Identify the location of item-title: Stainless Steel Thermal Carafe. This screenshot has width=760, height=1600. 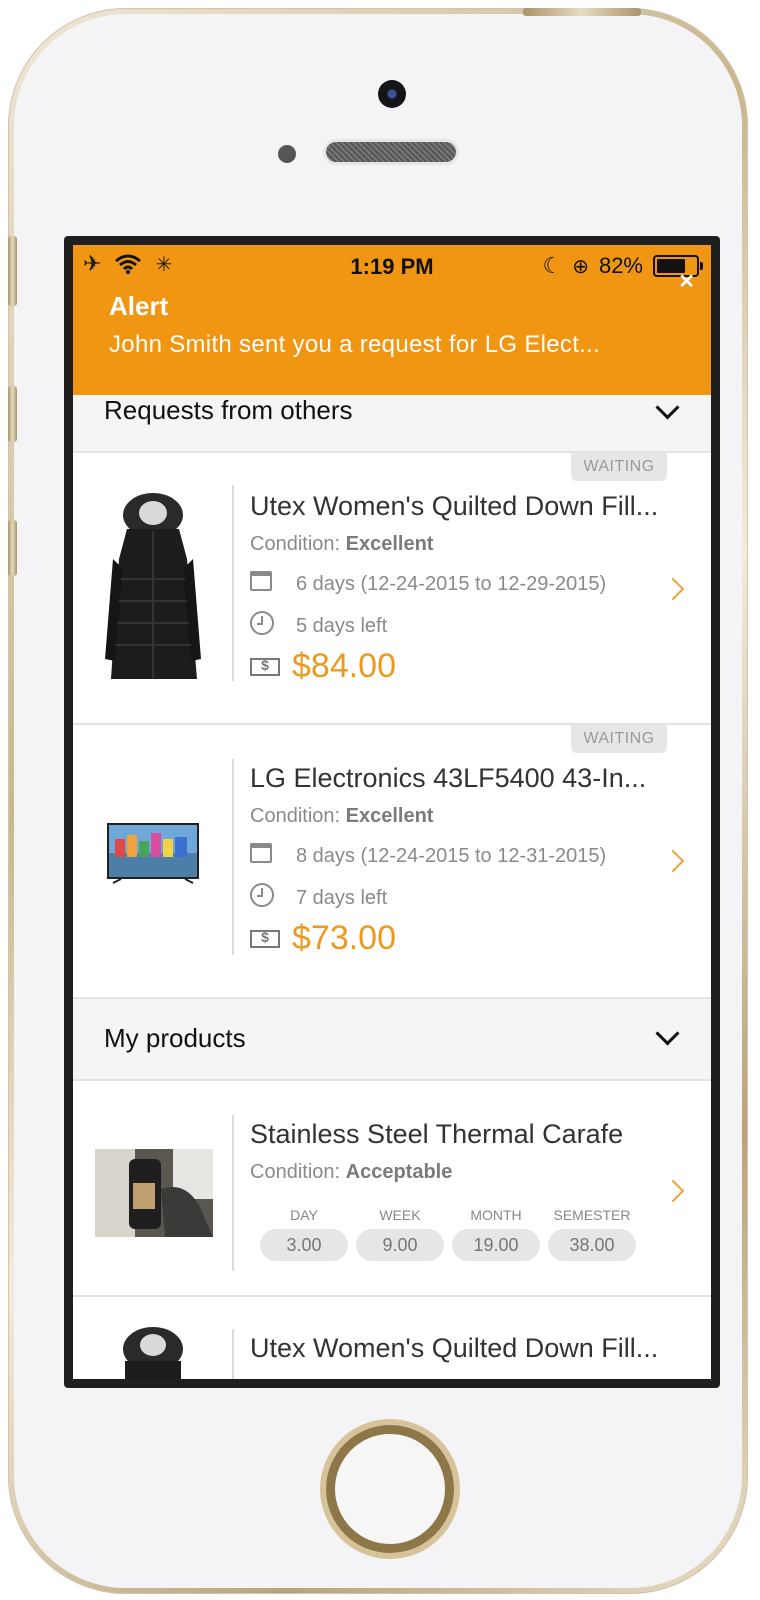
(437, 1134).